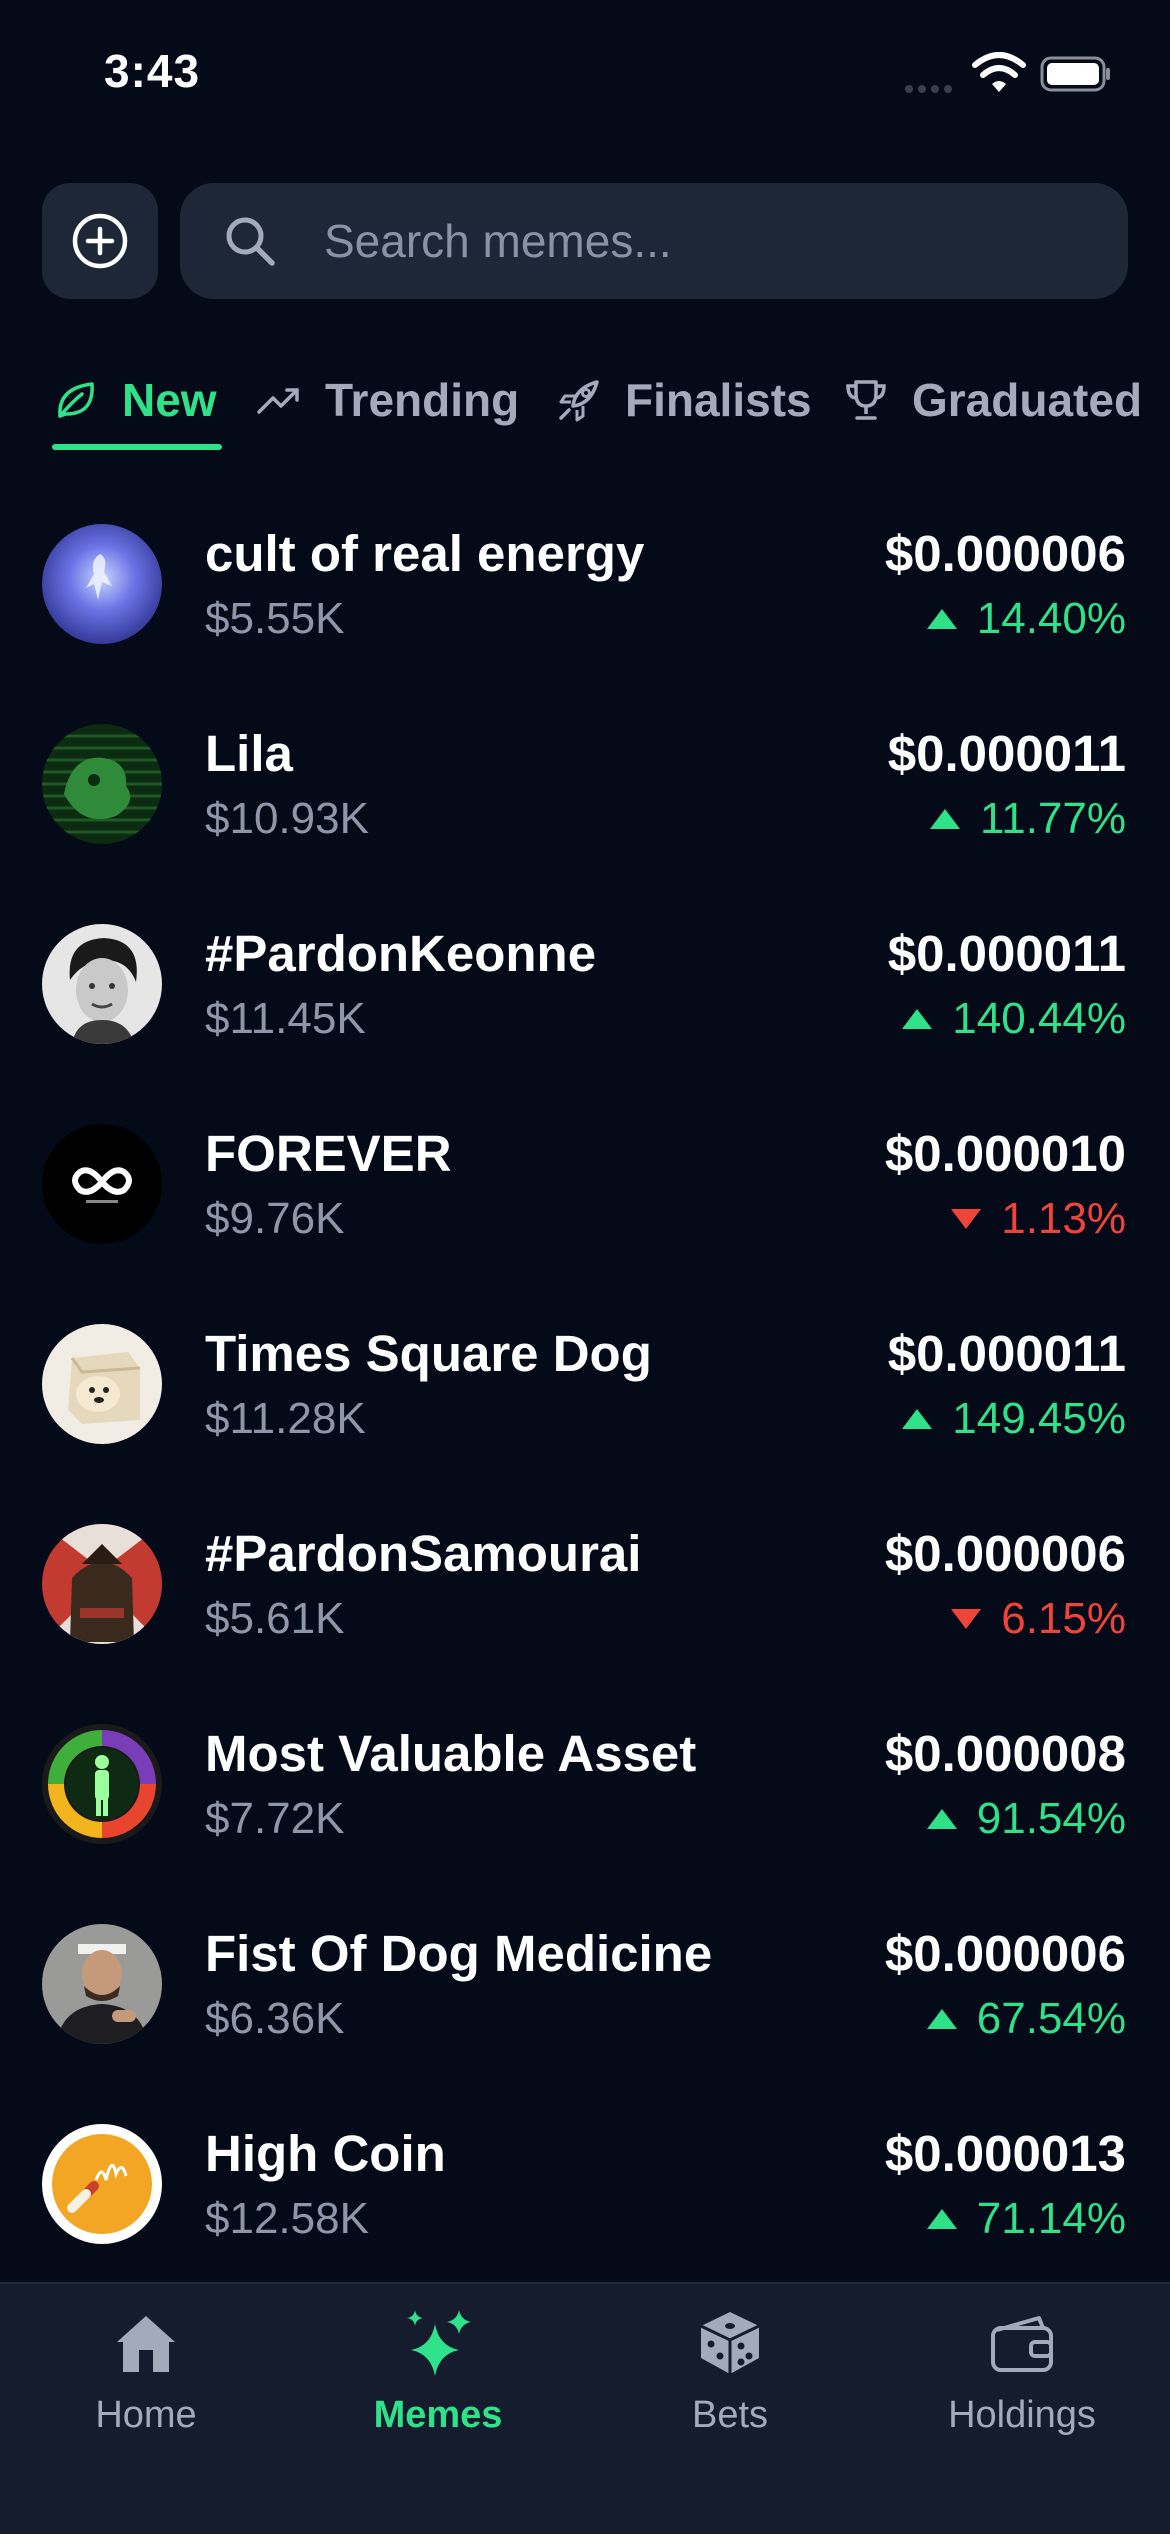 Image resolution: width=1170 pixels, height=2534 pixels. What do you see at coordinates (451, 1753) in the screenshot?
I see `meme-name: Most Valuable Asset` at bounding box center [451, 1753].